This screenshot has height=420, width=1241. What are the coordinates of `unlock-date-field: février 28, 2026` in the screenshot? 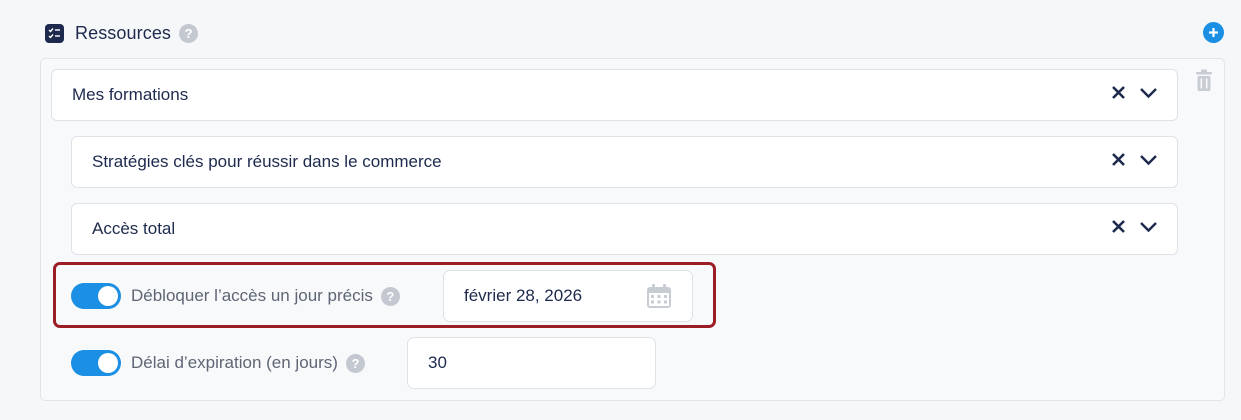 It's located at (568, 296).